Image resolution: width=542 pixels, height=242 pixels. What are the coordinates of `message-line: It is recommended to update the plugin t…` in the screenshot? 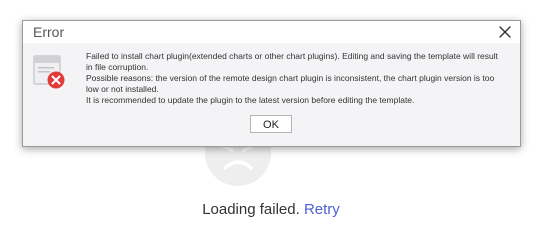 It's located at (250, 100).